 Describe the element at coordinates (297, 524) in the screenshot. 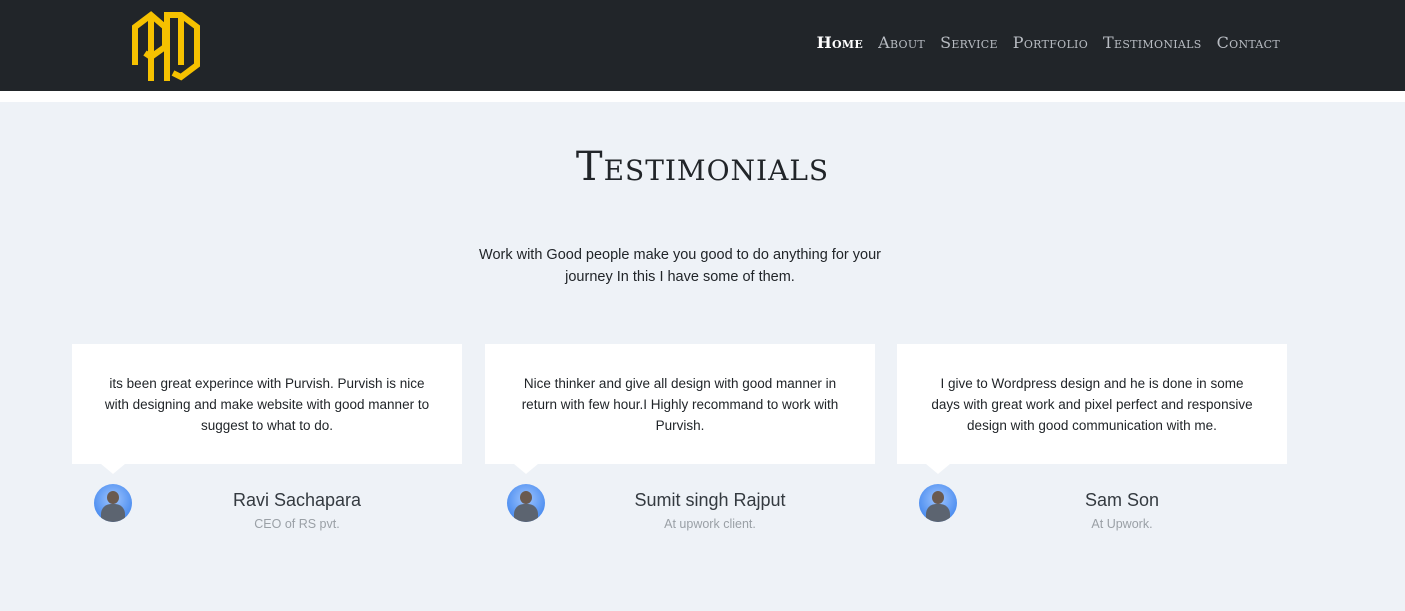

I see `author-role: CEO of RS pvt.` at that location.